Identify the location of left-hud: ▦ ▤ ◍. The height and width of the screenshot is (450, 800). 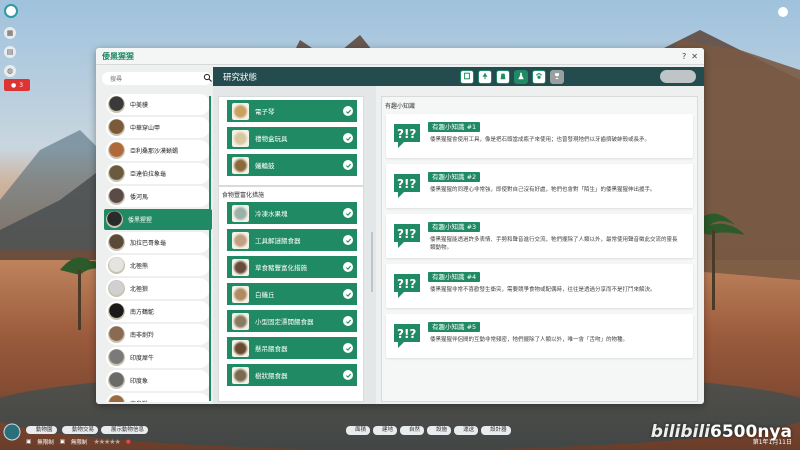
(12, 44).